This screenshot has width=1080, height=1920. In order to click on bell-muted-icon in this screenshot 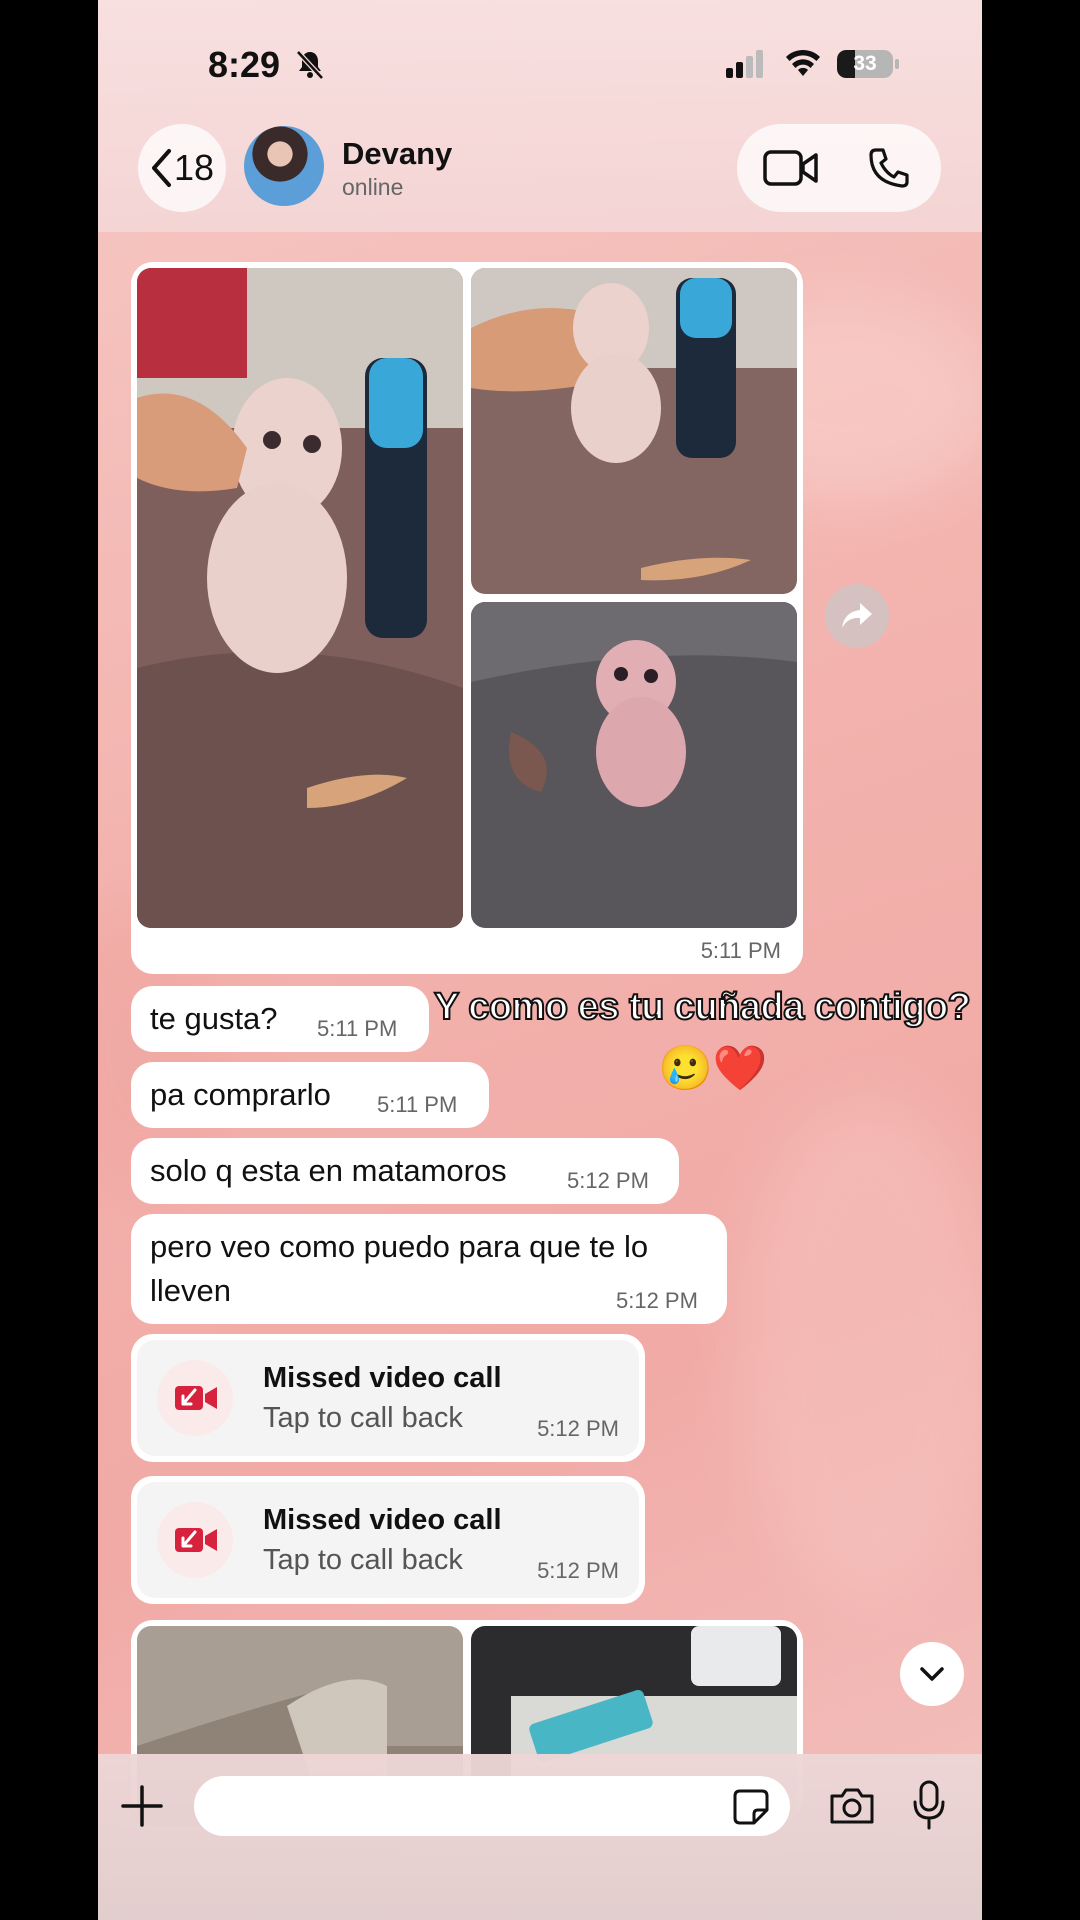, I will do `click(310, 65)`.